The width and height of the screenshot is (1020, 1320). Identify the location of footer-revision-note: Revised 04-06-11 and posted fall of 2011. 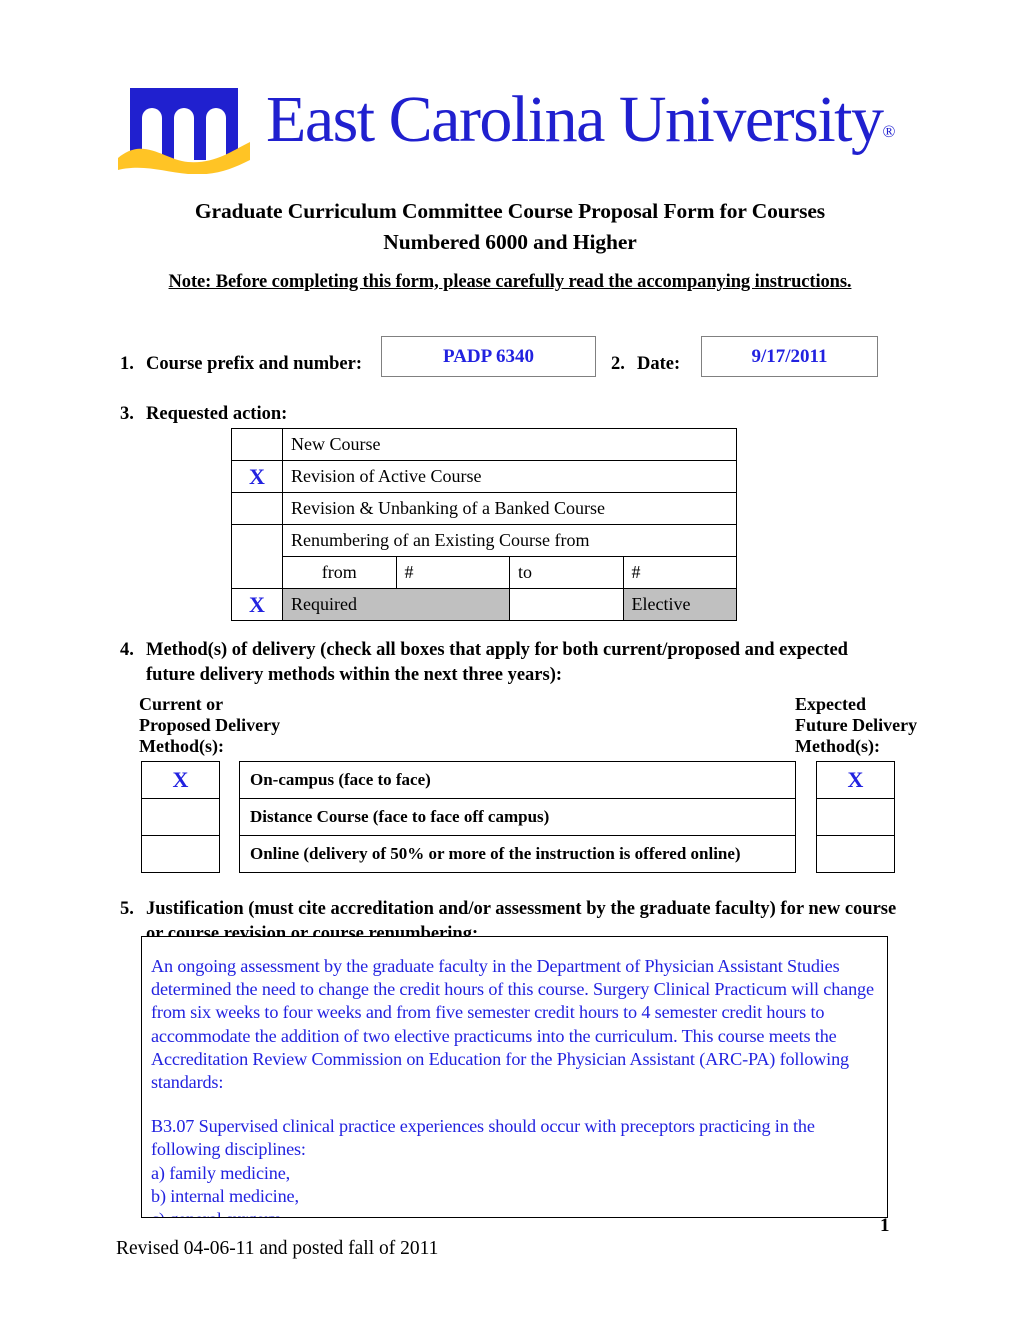
(277, 1248).